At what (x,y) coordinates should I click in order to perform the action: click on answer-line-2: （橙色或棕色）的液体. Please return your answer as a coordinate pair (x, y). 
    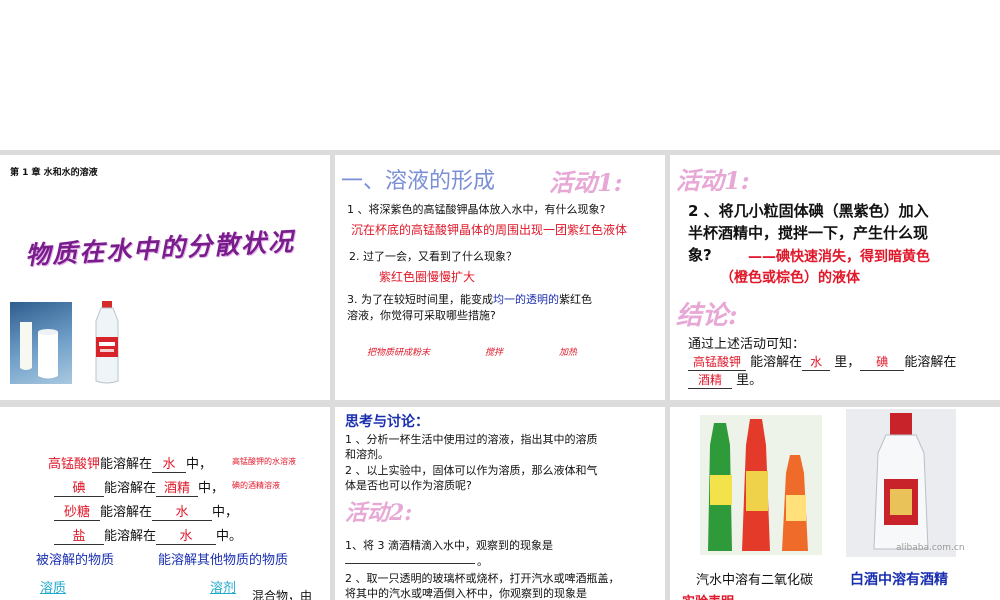
    Looking at the image, I should click on (790, 278).